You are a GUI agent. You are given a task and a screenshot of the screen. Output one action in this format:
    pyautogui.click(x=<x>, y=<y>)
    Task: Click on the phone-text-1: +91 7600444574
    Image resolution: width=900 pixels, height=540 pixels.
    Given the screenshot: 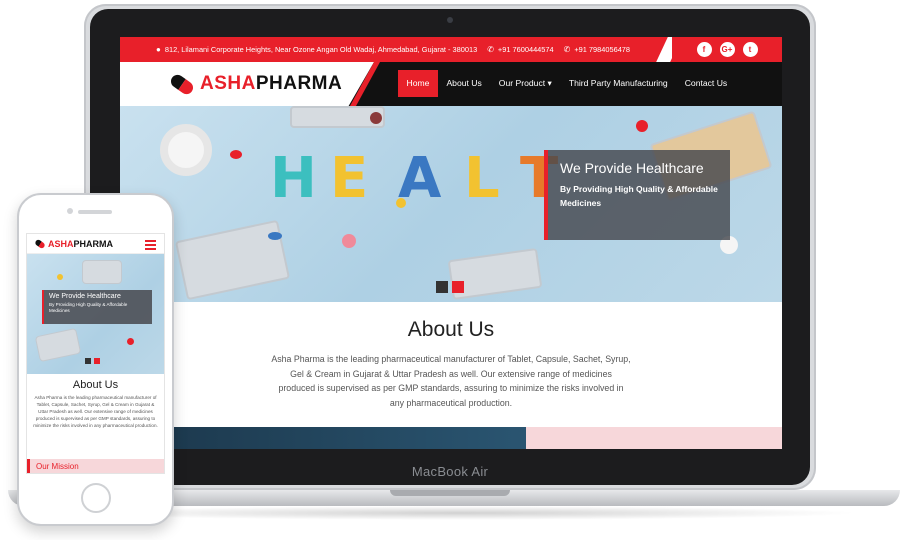 What is the action you would take?
    pyautogui.click(x=525, y=49)
    